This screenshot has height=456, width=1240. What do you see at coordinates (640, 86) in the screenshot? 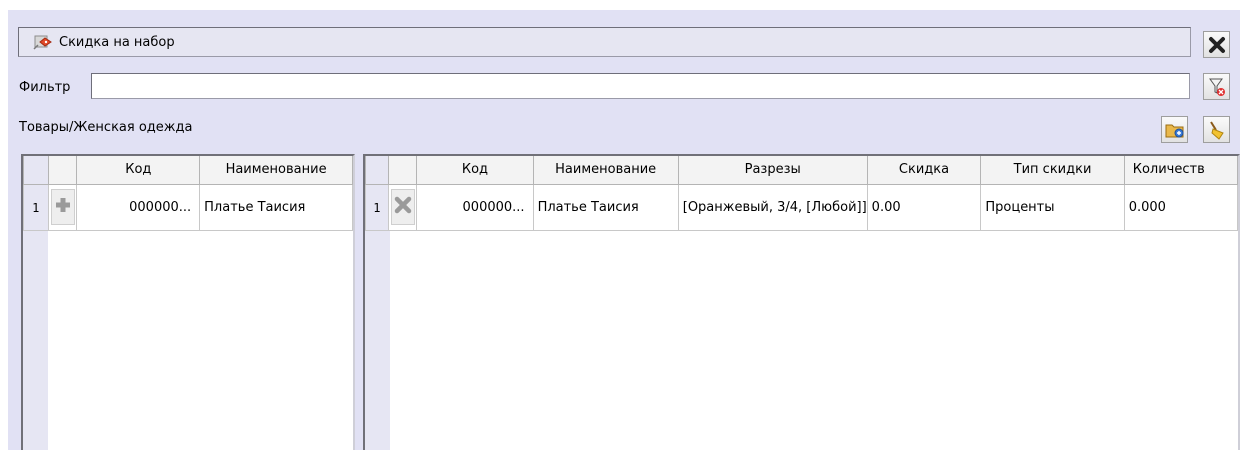
I see `filter-input` at bounding box center [640, 86].